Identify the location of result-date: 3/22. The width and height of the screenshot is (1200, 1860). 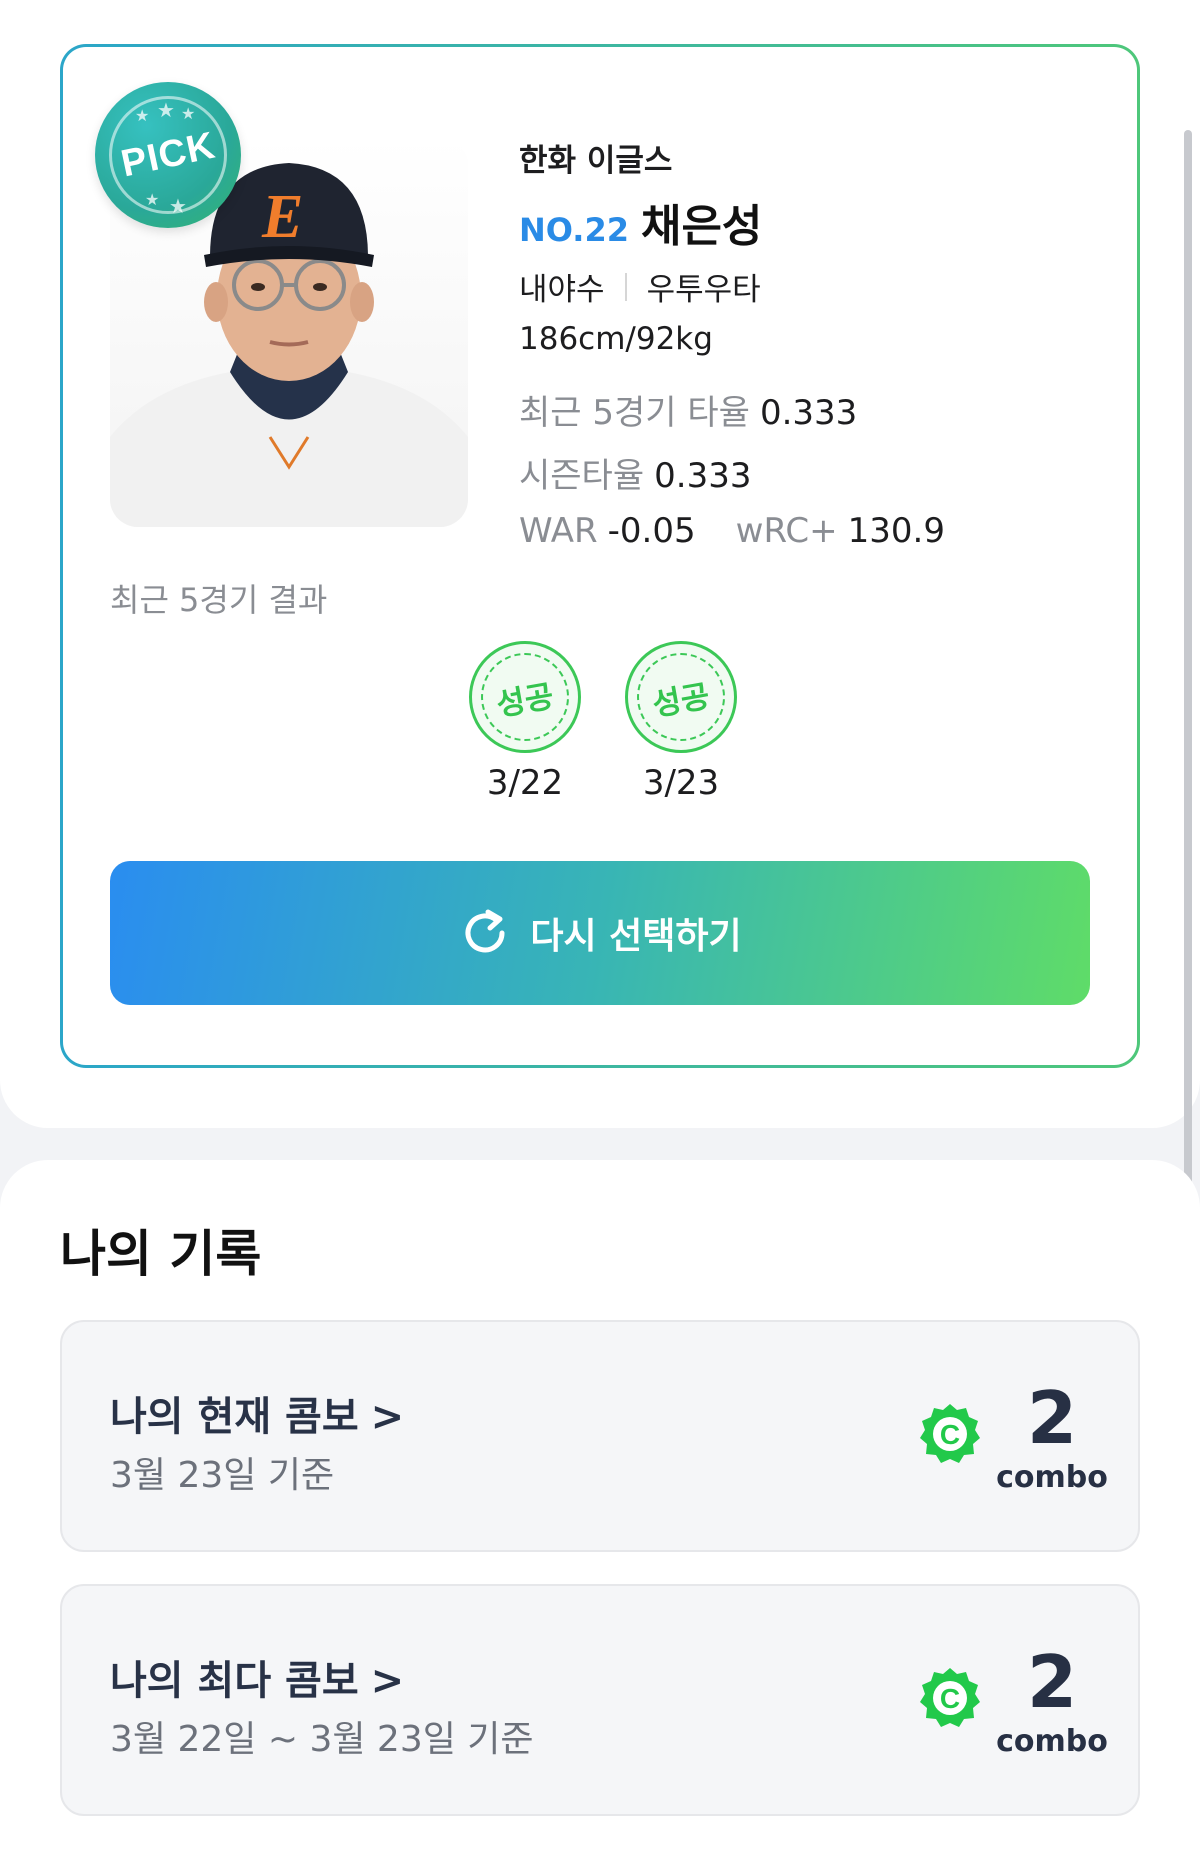
(525, 783).